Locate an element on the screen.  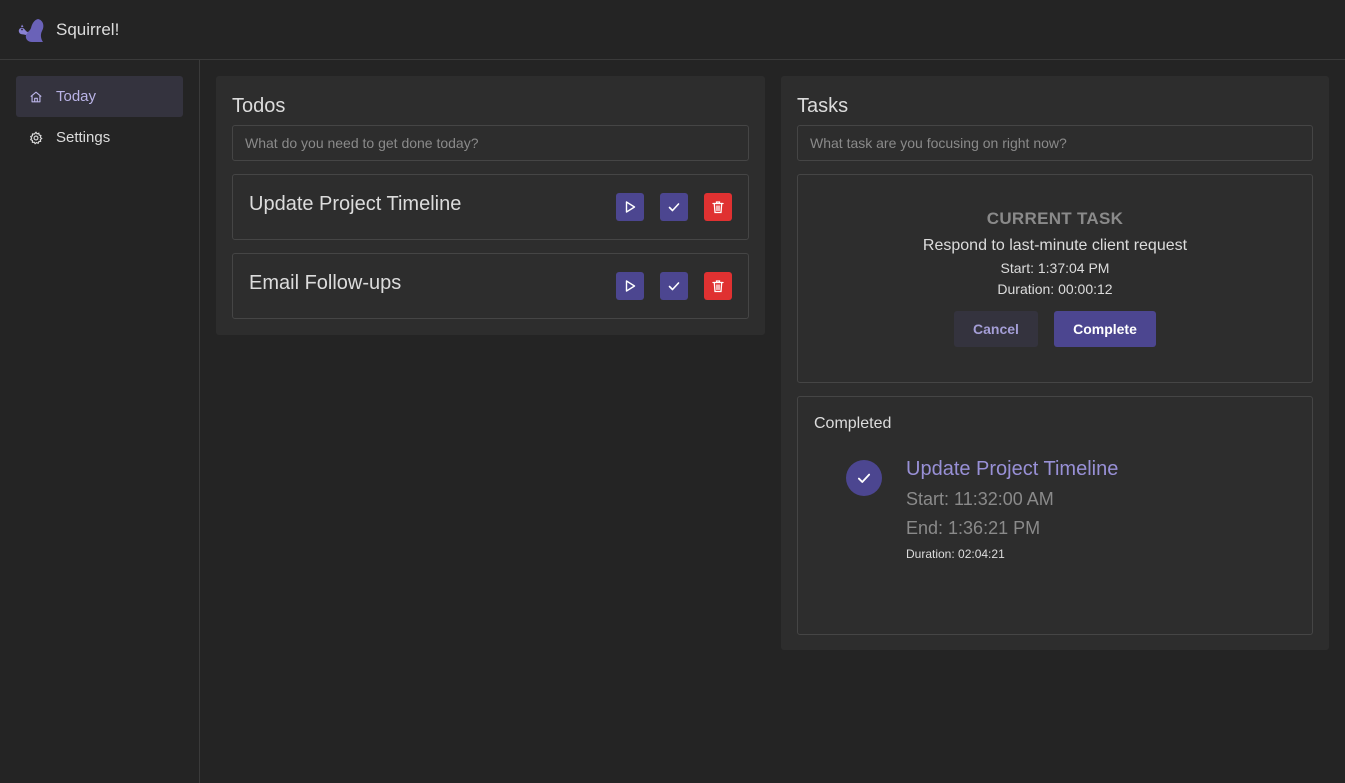
gear-icon is located at coordinates (36, 138).